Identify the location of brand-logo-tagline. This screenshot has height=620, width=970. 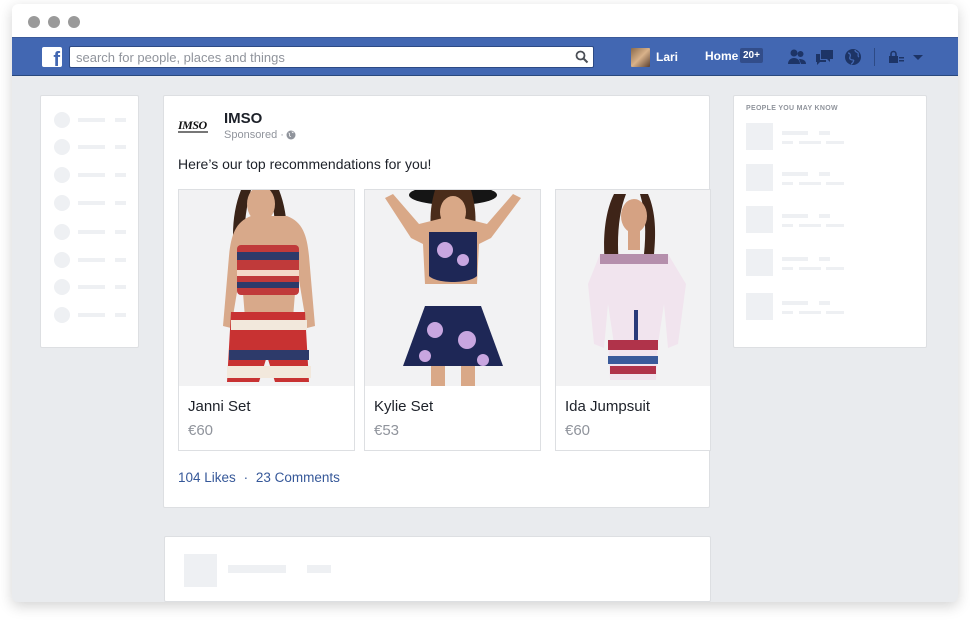
(193, 132).